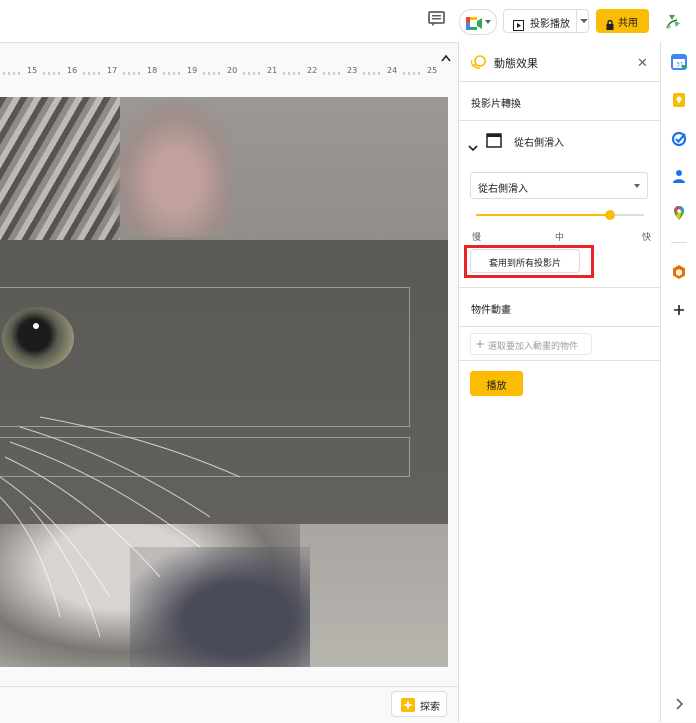  What do you see at coordinates (584, 21) in the screenshot?
I see `slideshow-options-icon` at bounding box center [584, 21].